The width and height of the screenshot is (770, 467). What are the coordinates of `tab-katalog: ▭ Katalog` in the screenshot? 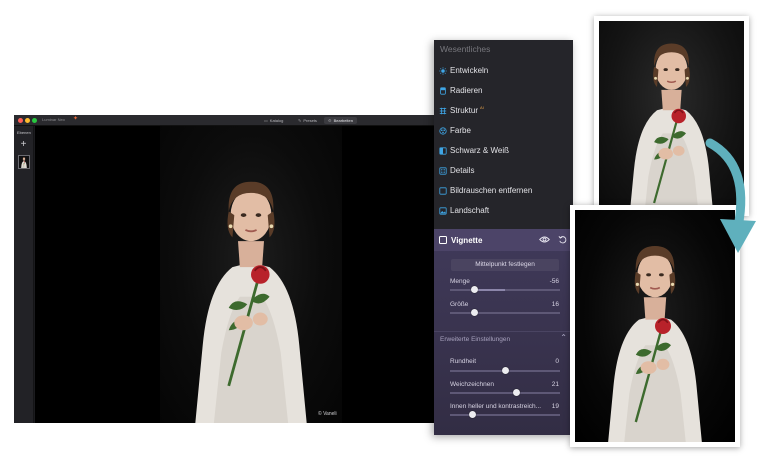 It's located at (273, 120).